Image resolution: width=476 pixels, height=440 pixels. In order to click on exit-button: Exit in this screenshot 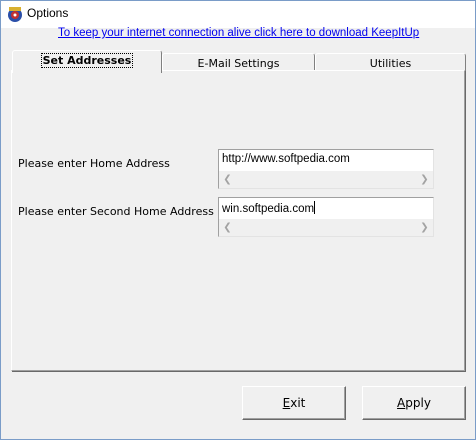, I will do `click(294, 403)`.